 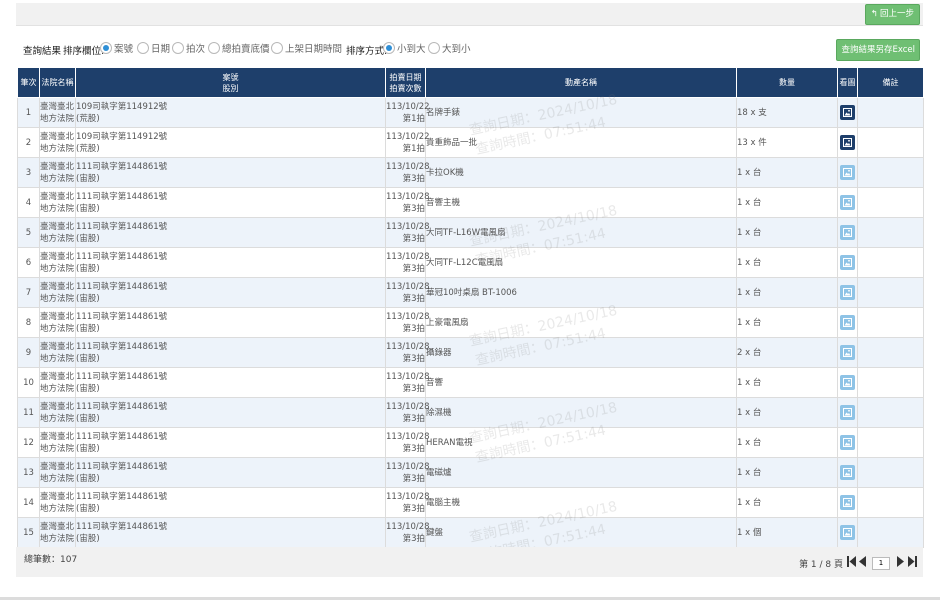 I want to click on last-page-icon, so click(x=912, y=563).